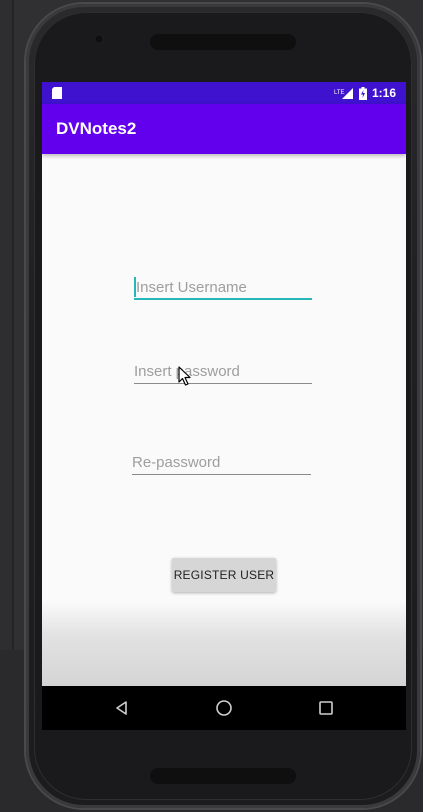  What do you see at coordinates (223, 383) in the screenshot?
I see `password-underline` at bounding box center [223, 383].